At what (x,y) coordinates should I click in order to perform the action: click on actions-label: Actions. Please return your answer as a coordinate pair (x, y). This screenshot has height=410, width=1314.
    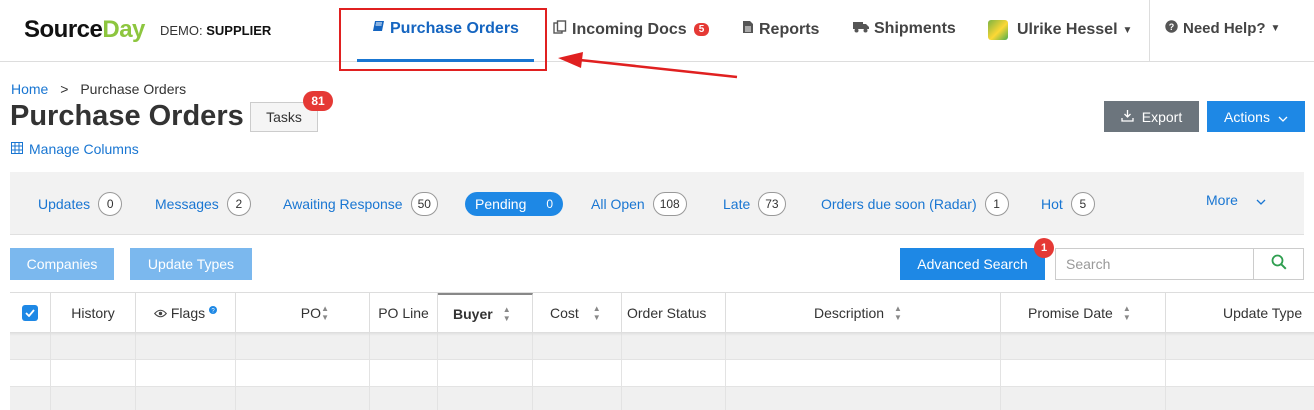
    Looking at the image, I should click on (1247, 116).